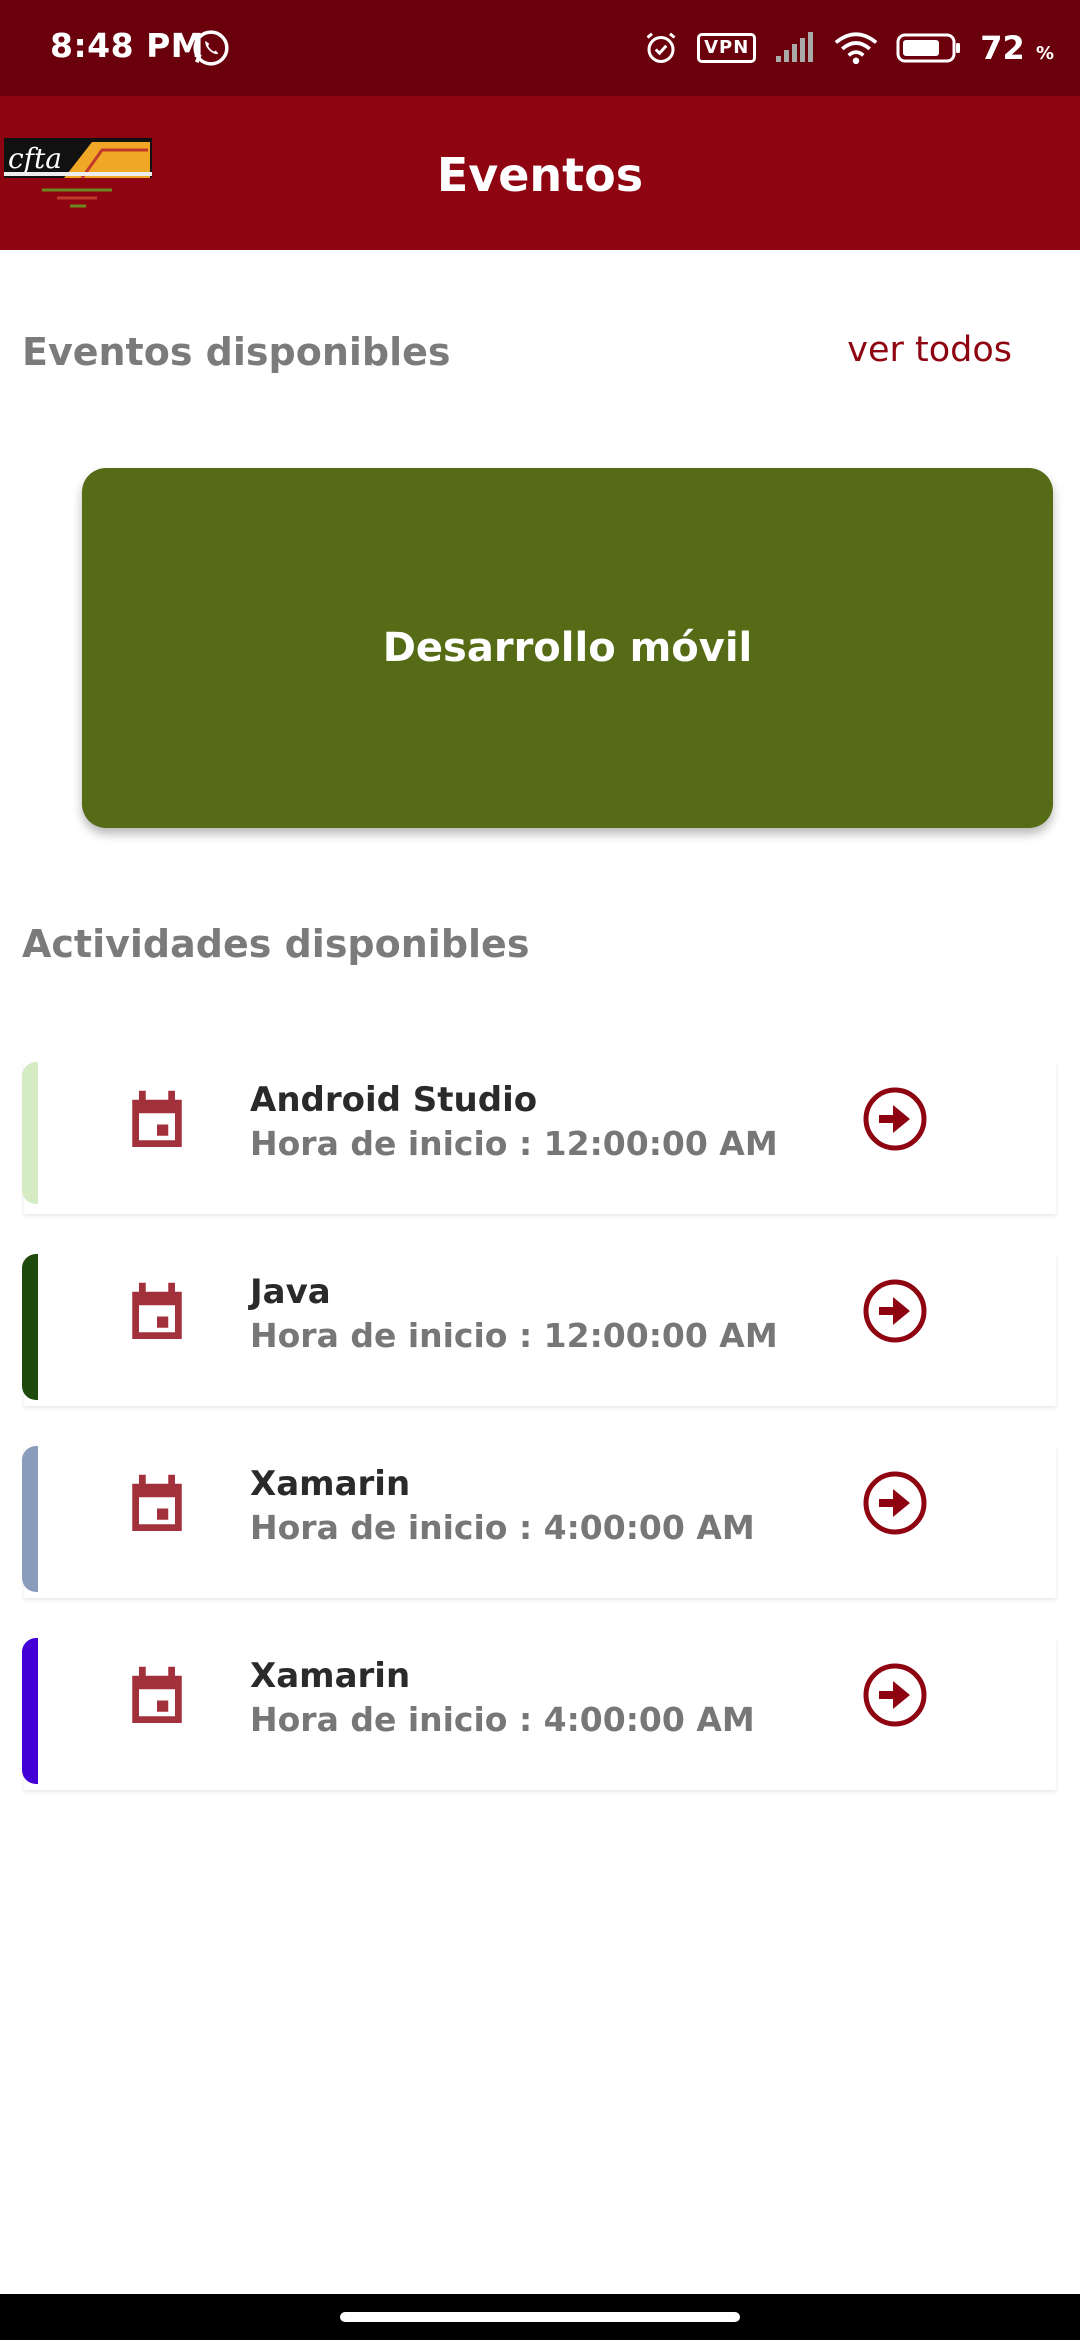 The height and width of the screenshot is (2340, 1080). Describe the element at coordinates (727, 48) in the screenshot. I see `vpn-badge: VPN` at that location.